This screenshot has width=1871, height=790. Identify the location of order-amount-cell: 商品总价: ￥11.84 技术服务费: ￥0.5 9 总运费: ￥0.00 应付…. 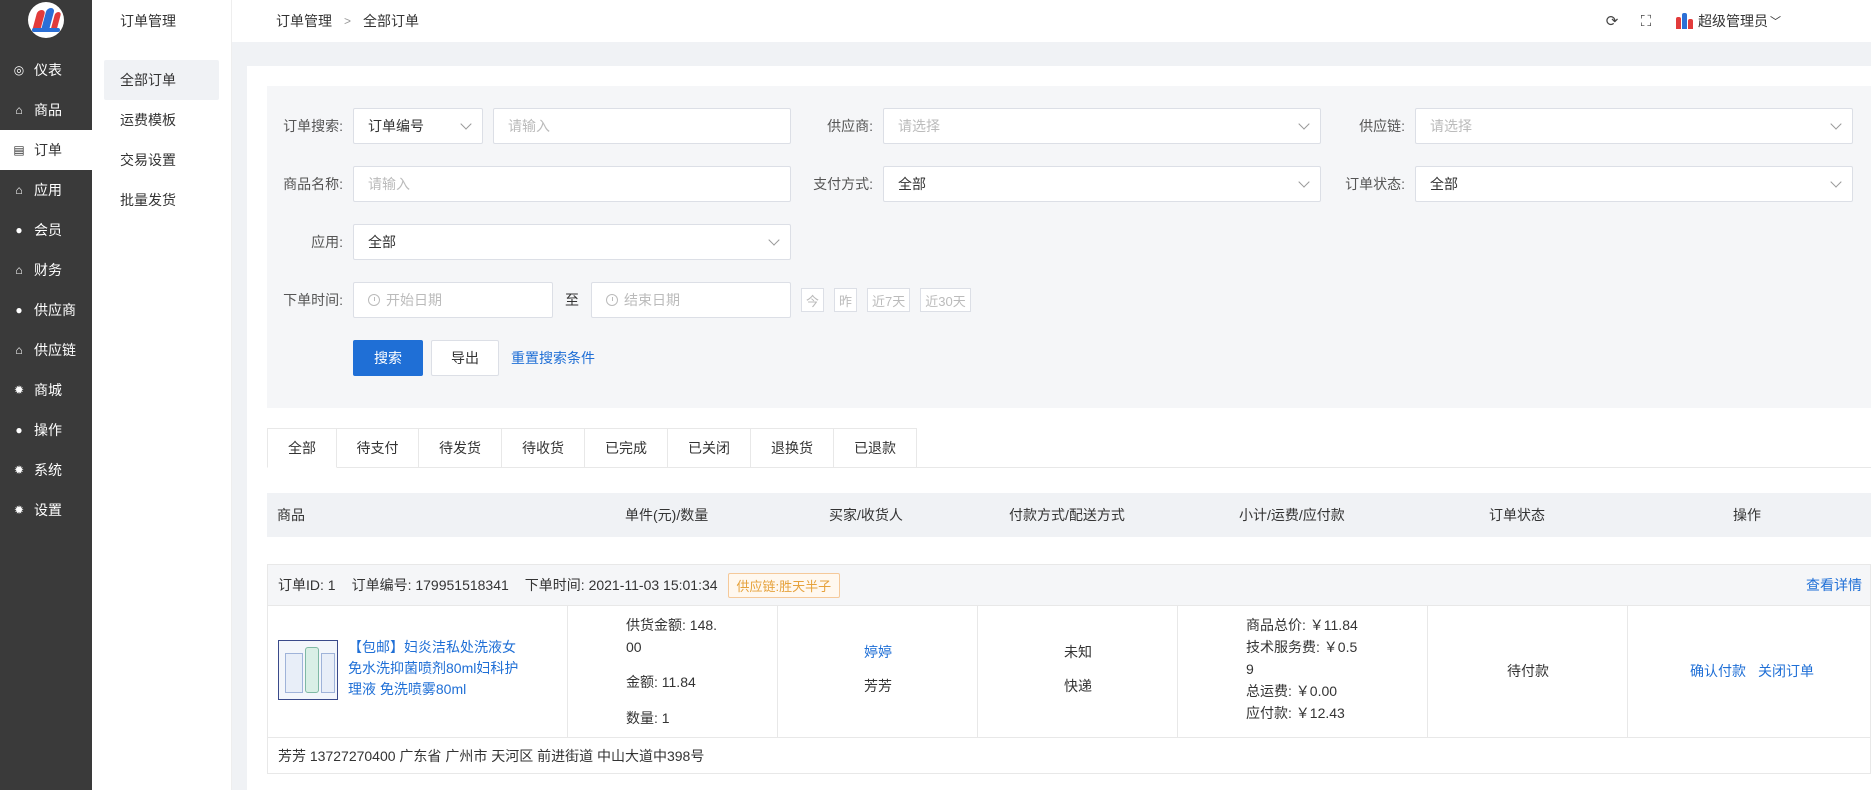
(1303, 671).